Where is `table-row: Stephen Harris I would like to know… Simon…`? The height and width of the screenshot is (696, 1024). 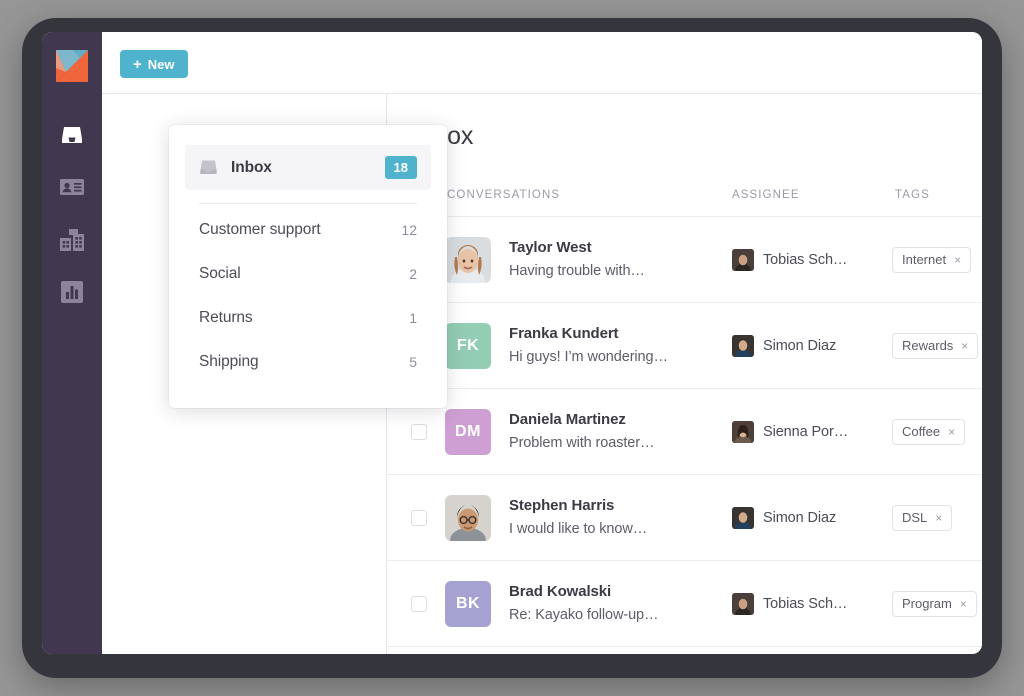
table-row: Stephen Harris I would like to know… Simon… is located at coordinates (684, 518).